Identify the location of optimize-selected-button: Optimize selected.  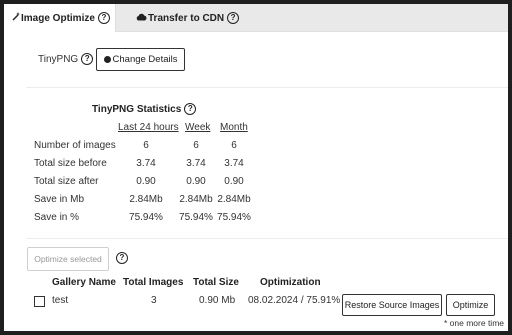
(68, 259).